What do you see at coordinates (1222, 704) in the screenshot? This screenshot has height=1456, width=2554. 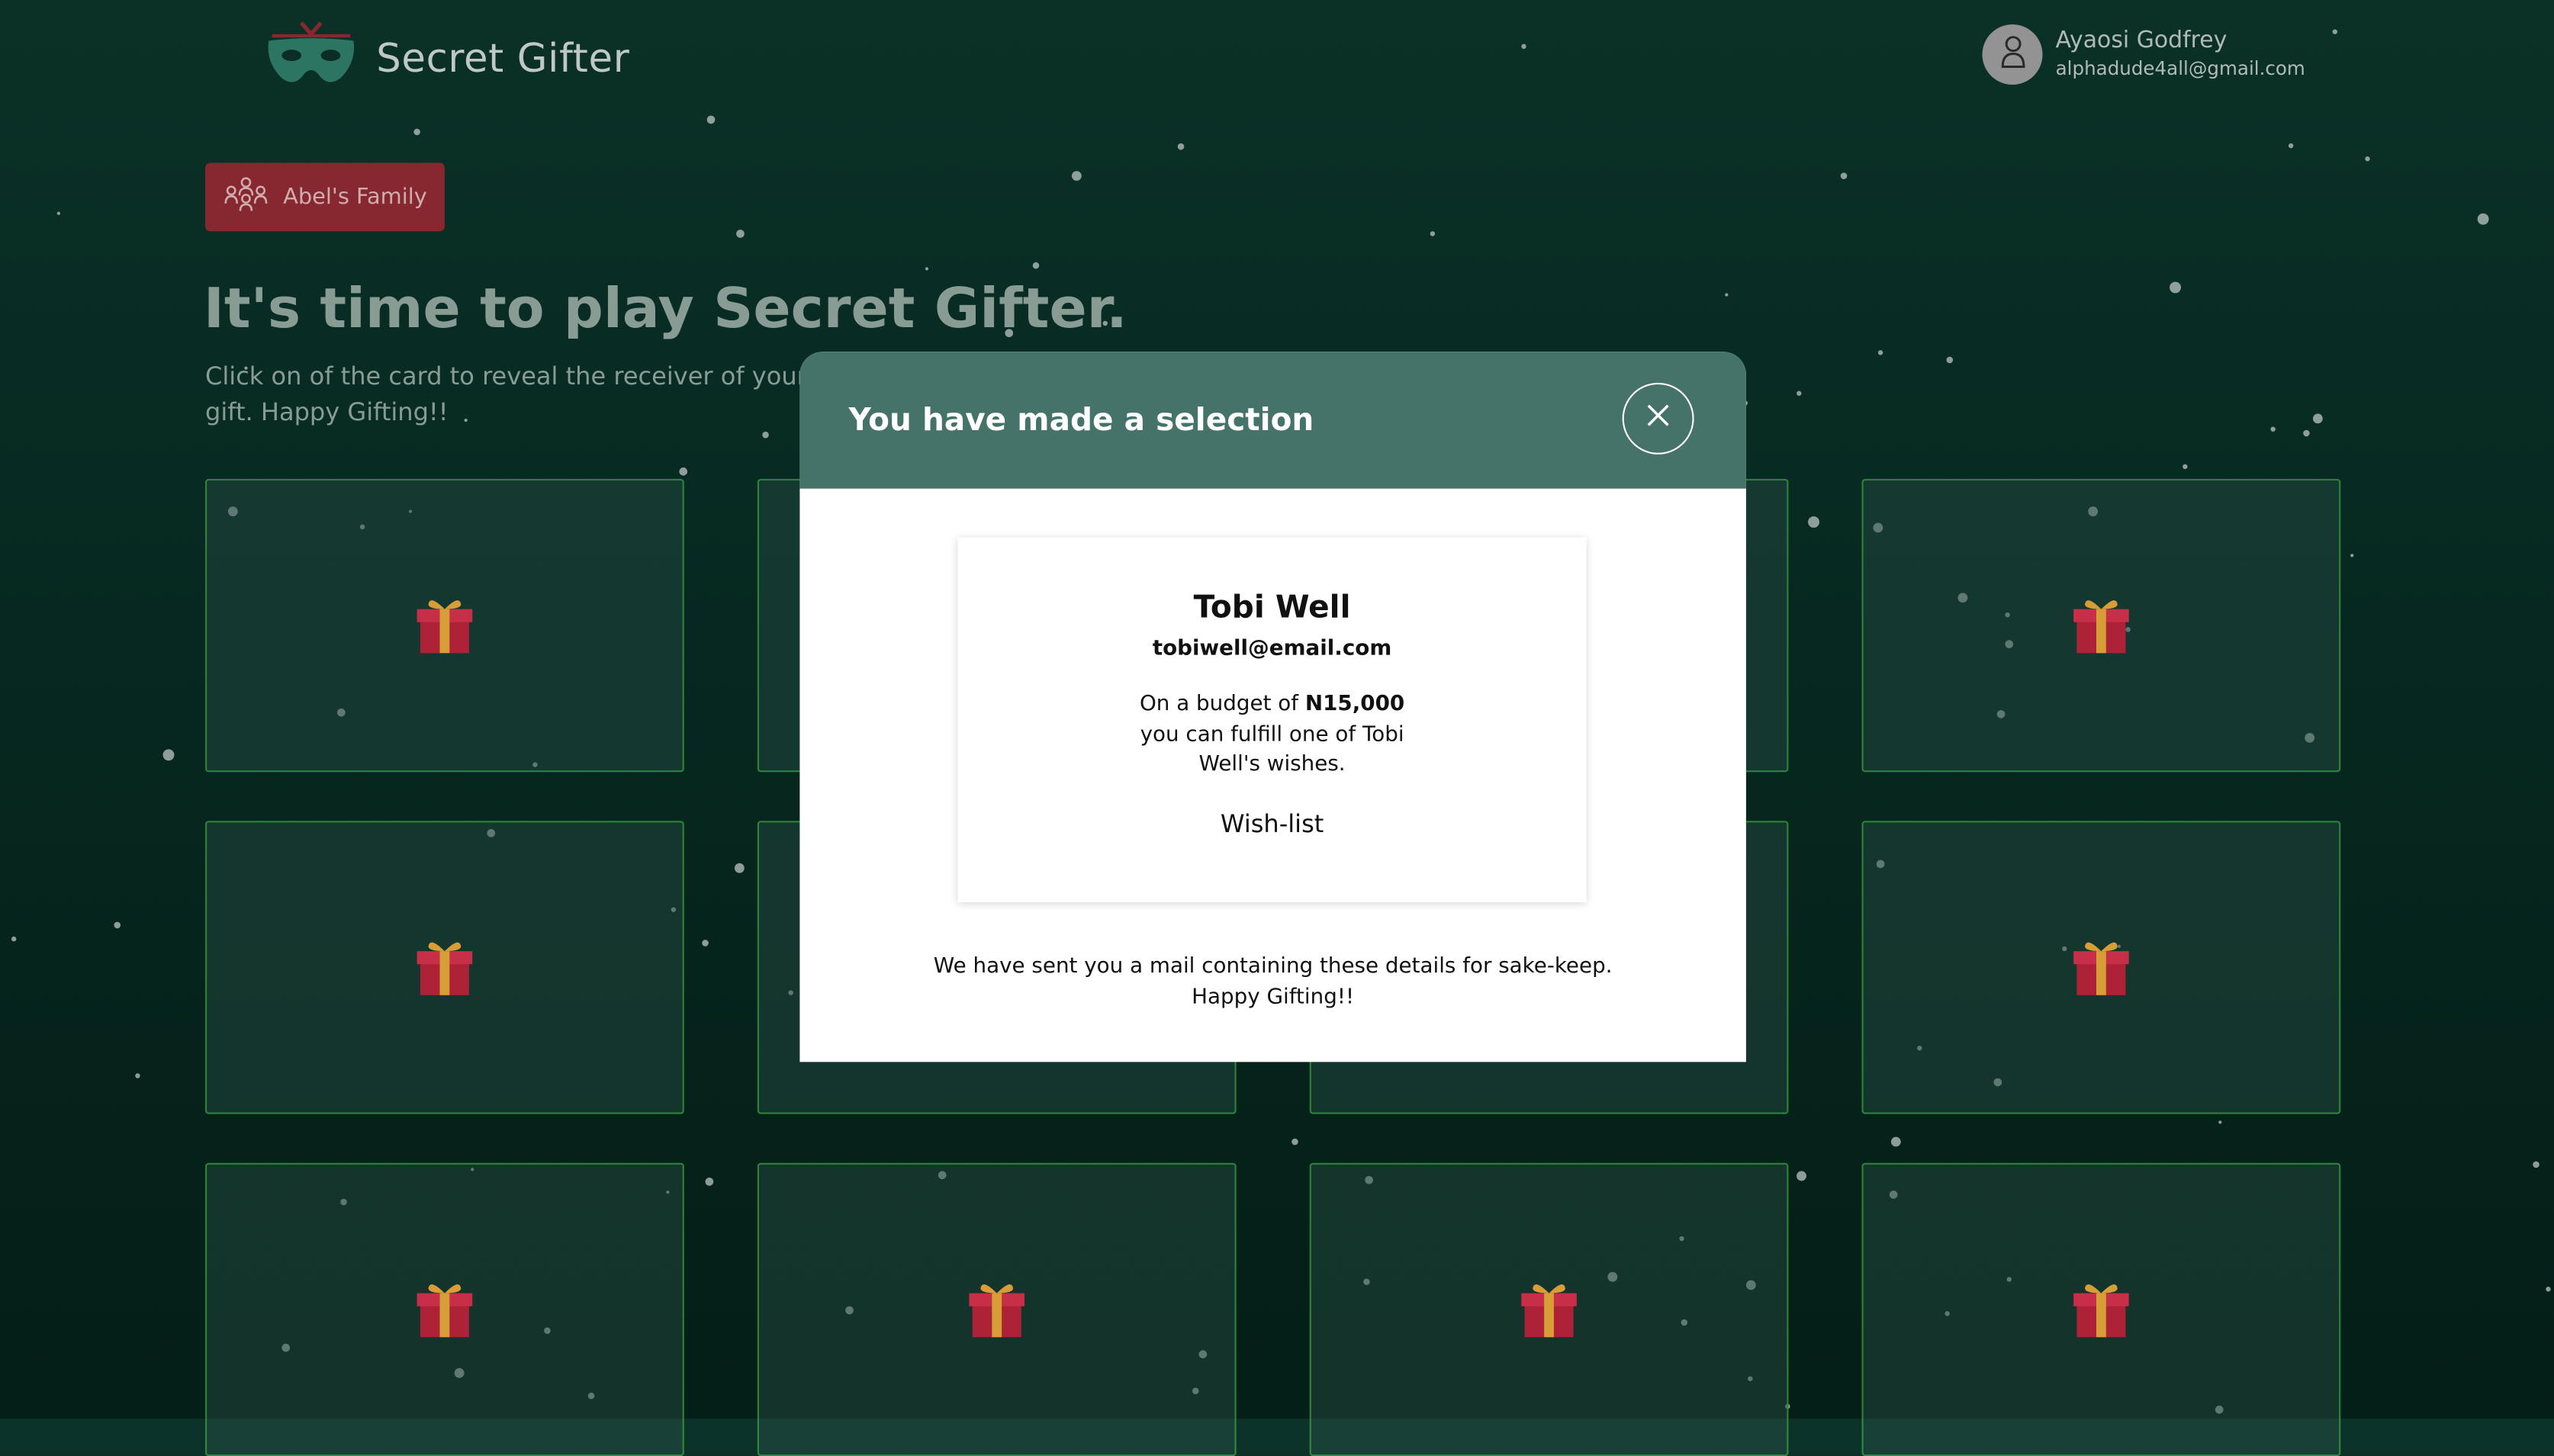 I see `budget-prefix: On a budget of` at bounding box center [1222, 704].